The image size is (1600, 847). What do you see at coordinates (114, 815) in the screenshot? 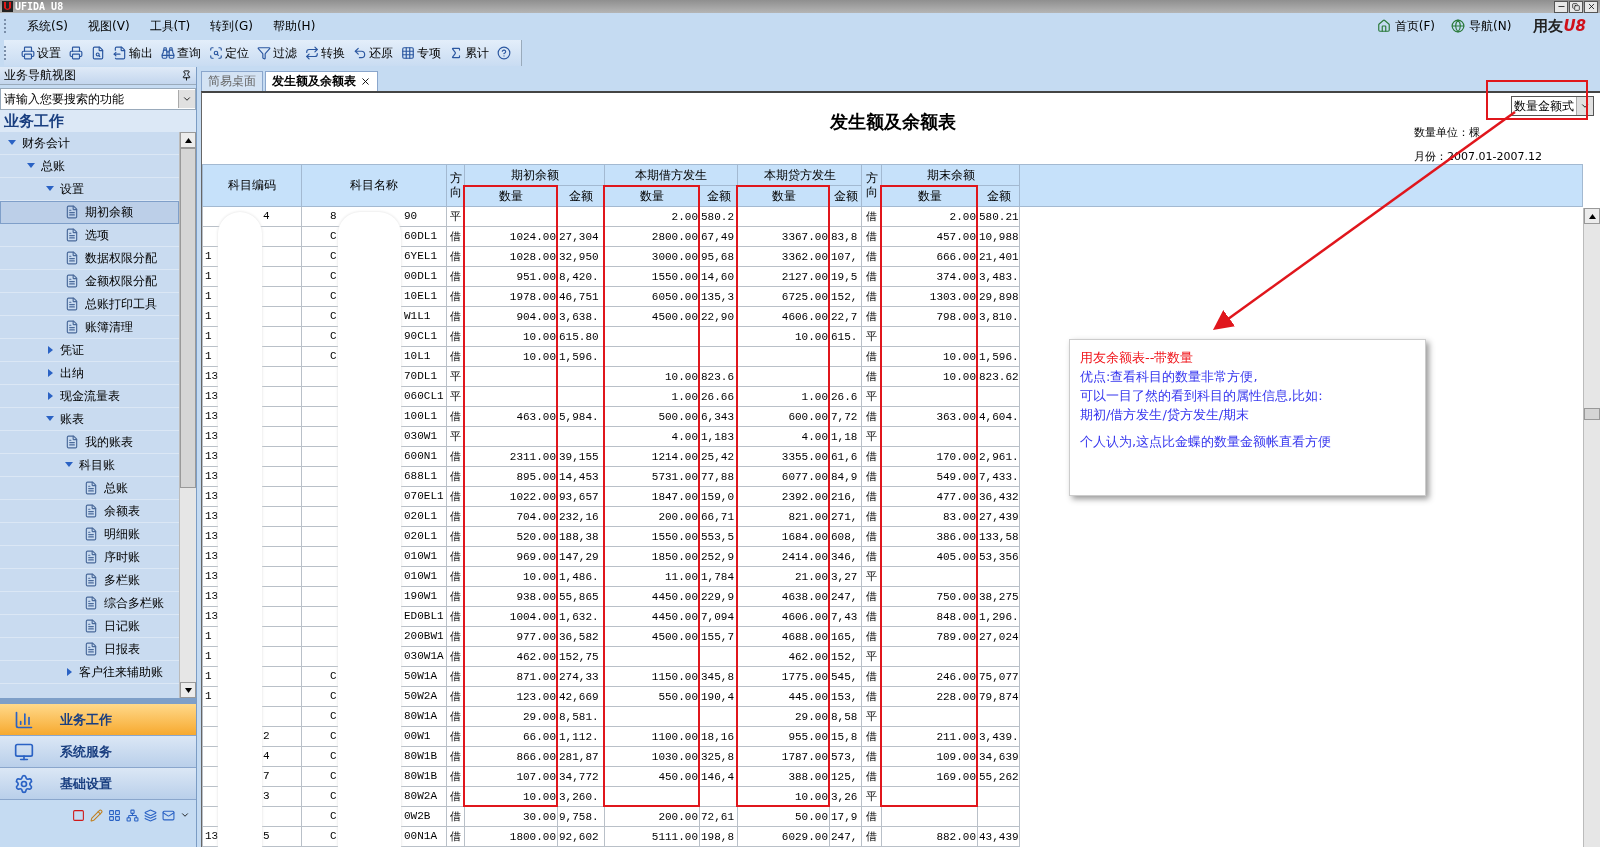
I see `grid-icon` at bounding box center [114, 815].